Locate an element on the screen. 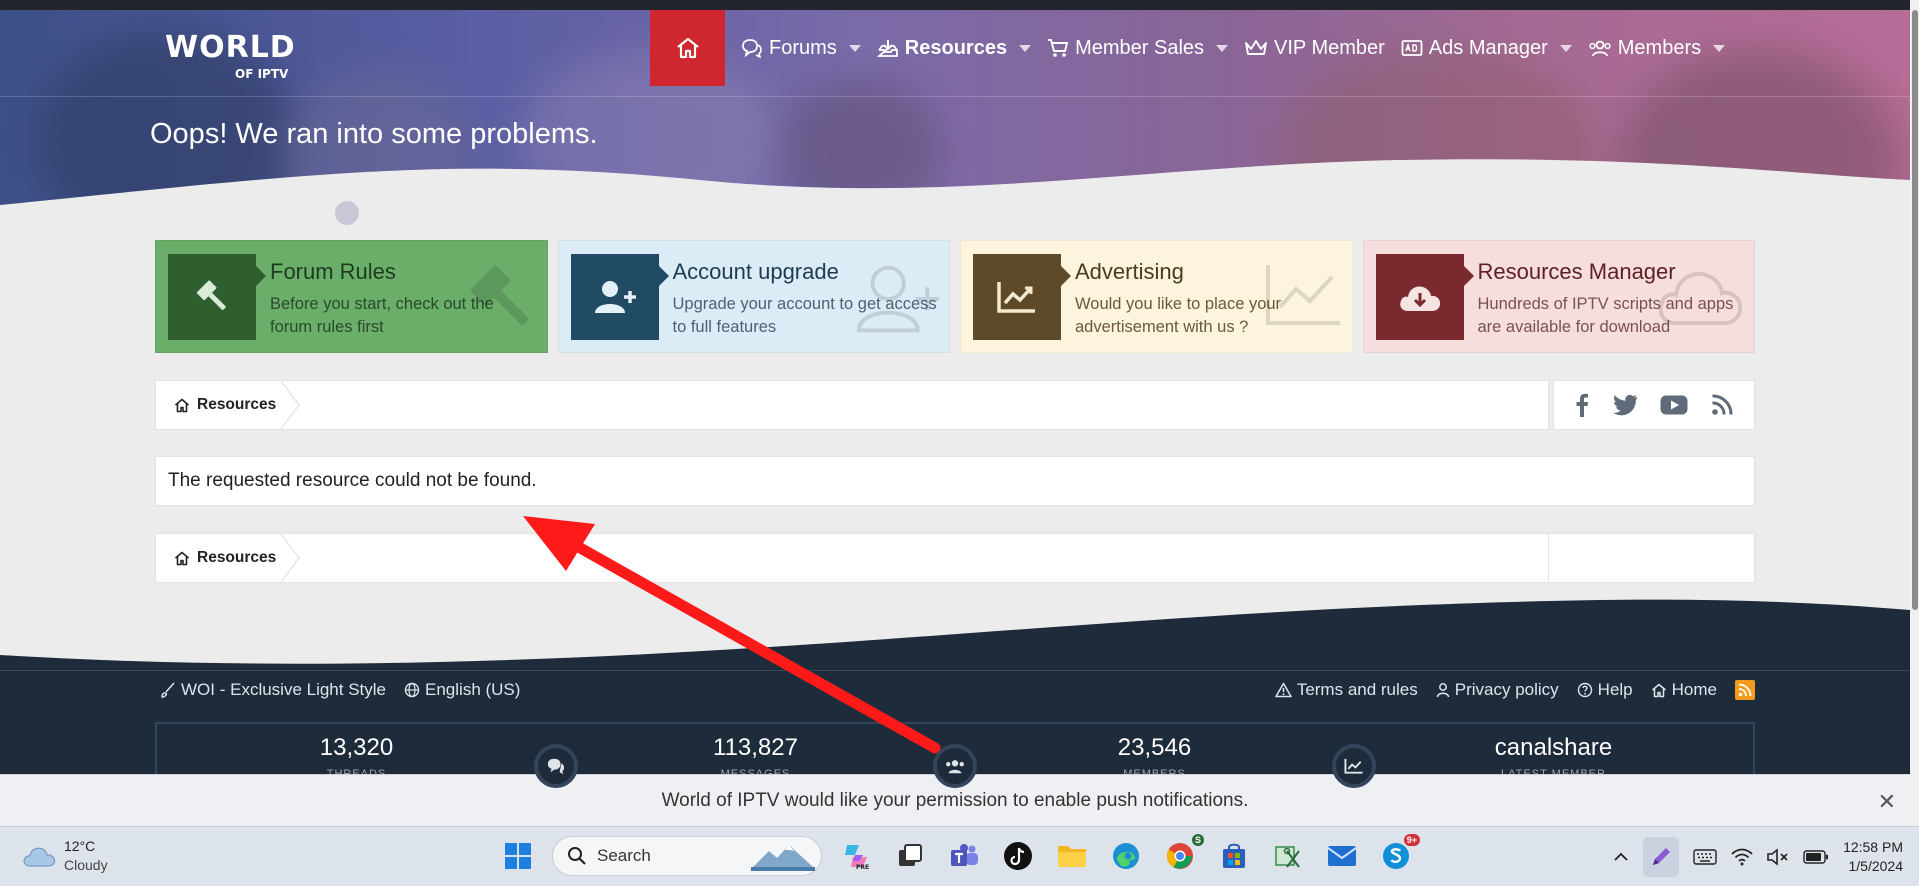 The width and height of the screenshot is (1919, 886). comments-icon is located at coordinates (752, 48).